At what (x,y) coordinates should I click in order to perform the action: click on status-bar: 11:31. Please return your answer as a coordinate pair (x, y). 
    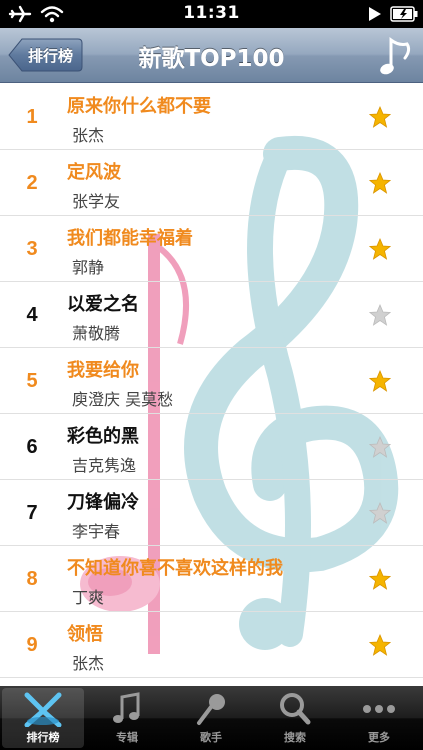
    Looking at the image, I should click on (211, 14).